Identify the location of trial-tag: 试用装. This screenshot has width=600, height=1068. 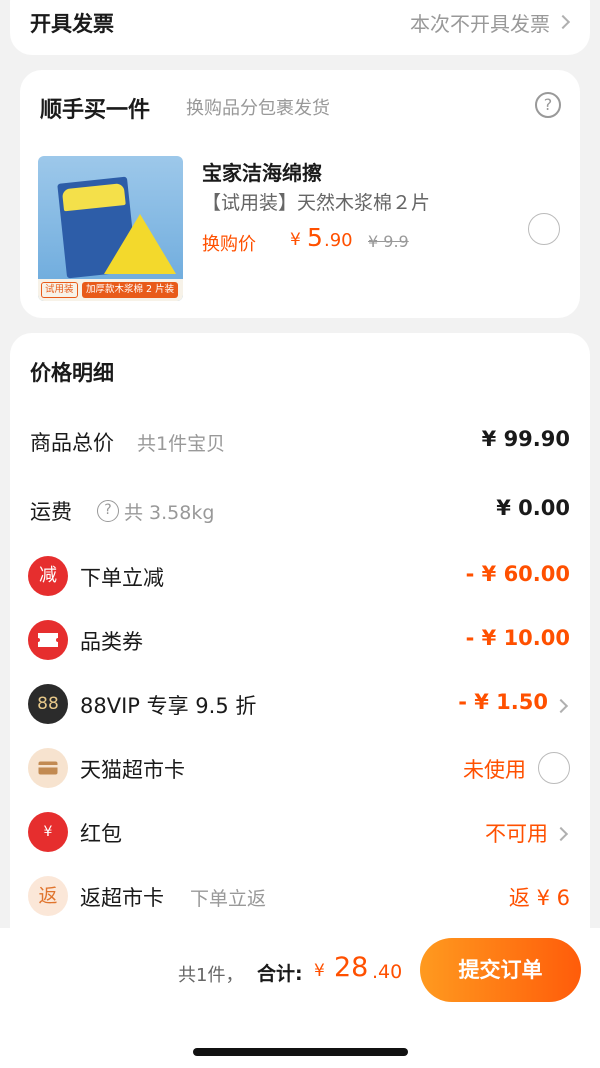
(59, 290).